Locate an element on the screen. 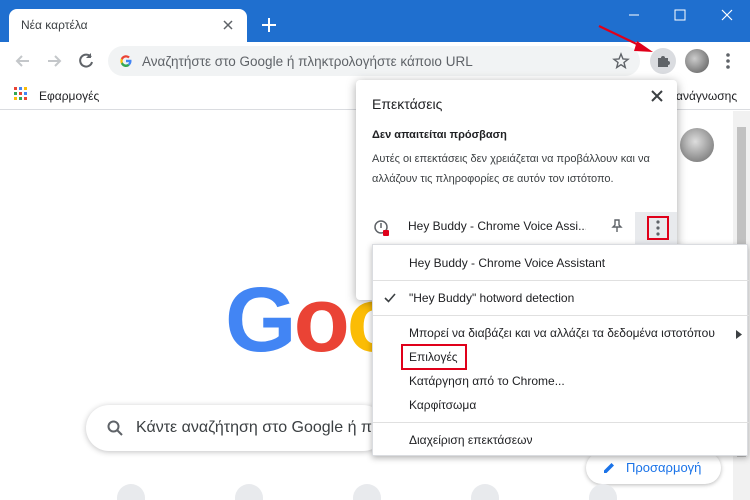  menu-item-manage-extensions: Διαχείριση επεκτάσεων is located at coordinates (561, 440).